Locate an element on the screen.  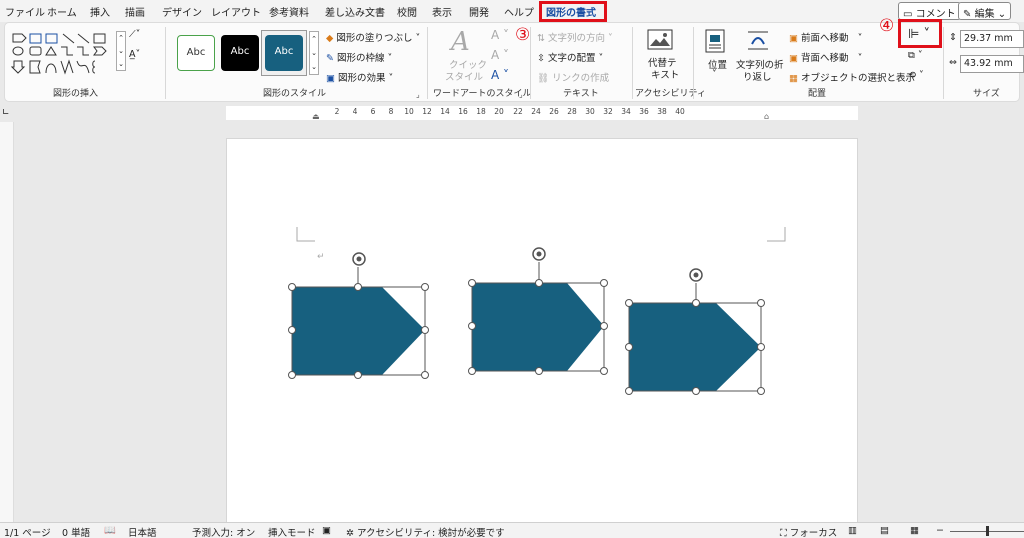
shape-height-input: 29.37 mm is located at coordinates (992, 39).